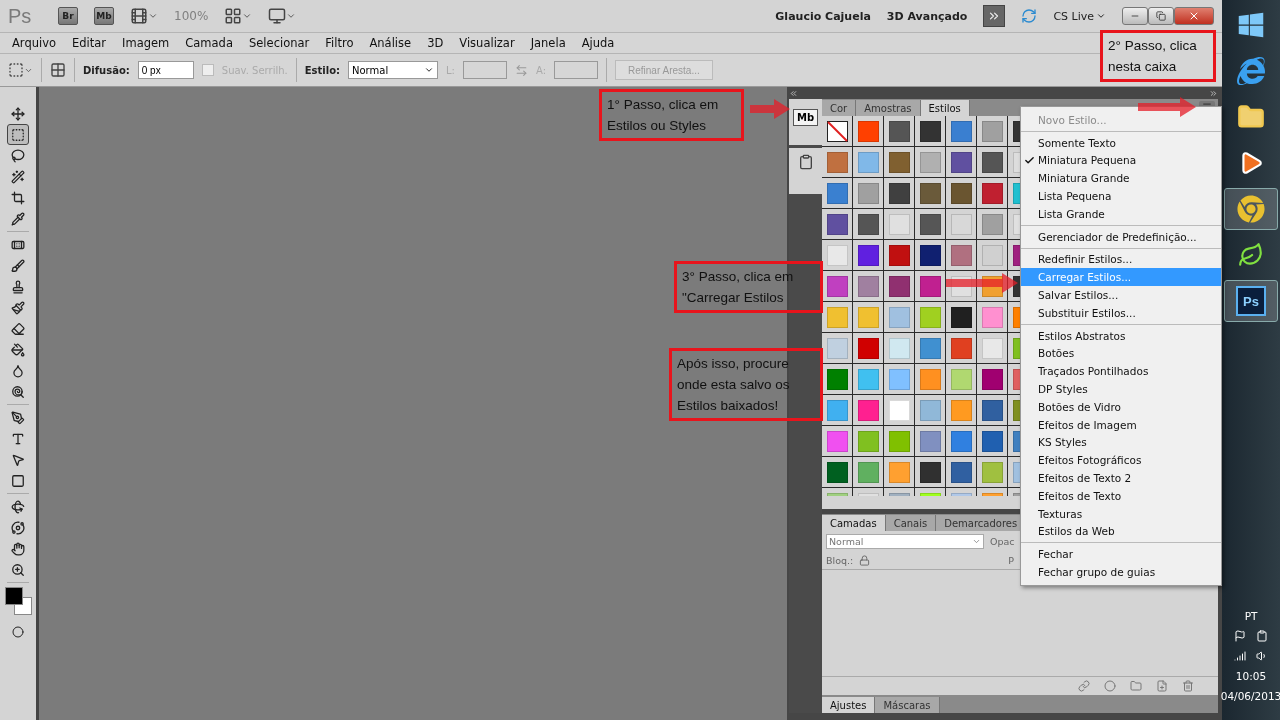  I want to click on menu-item: Traçados Pontilhados, so click(1121, 371).